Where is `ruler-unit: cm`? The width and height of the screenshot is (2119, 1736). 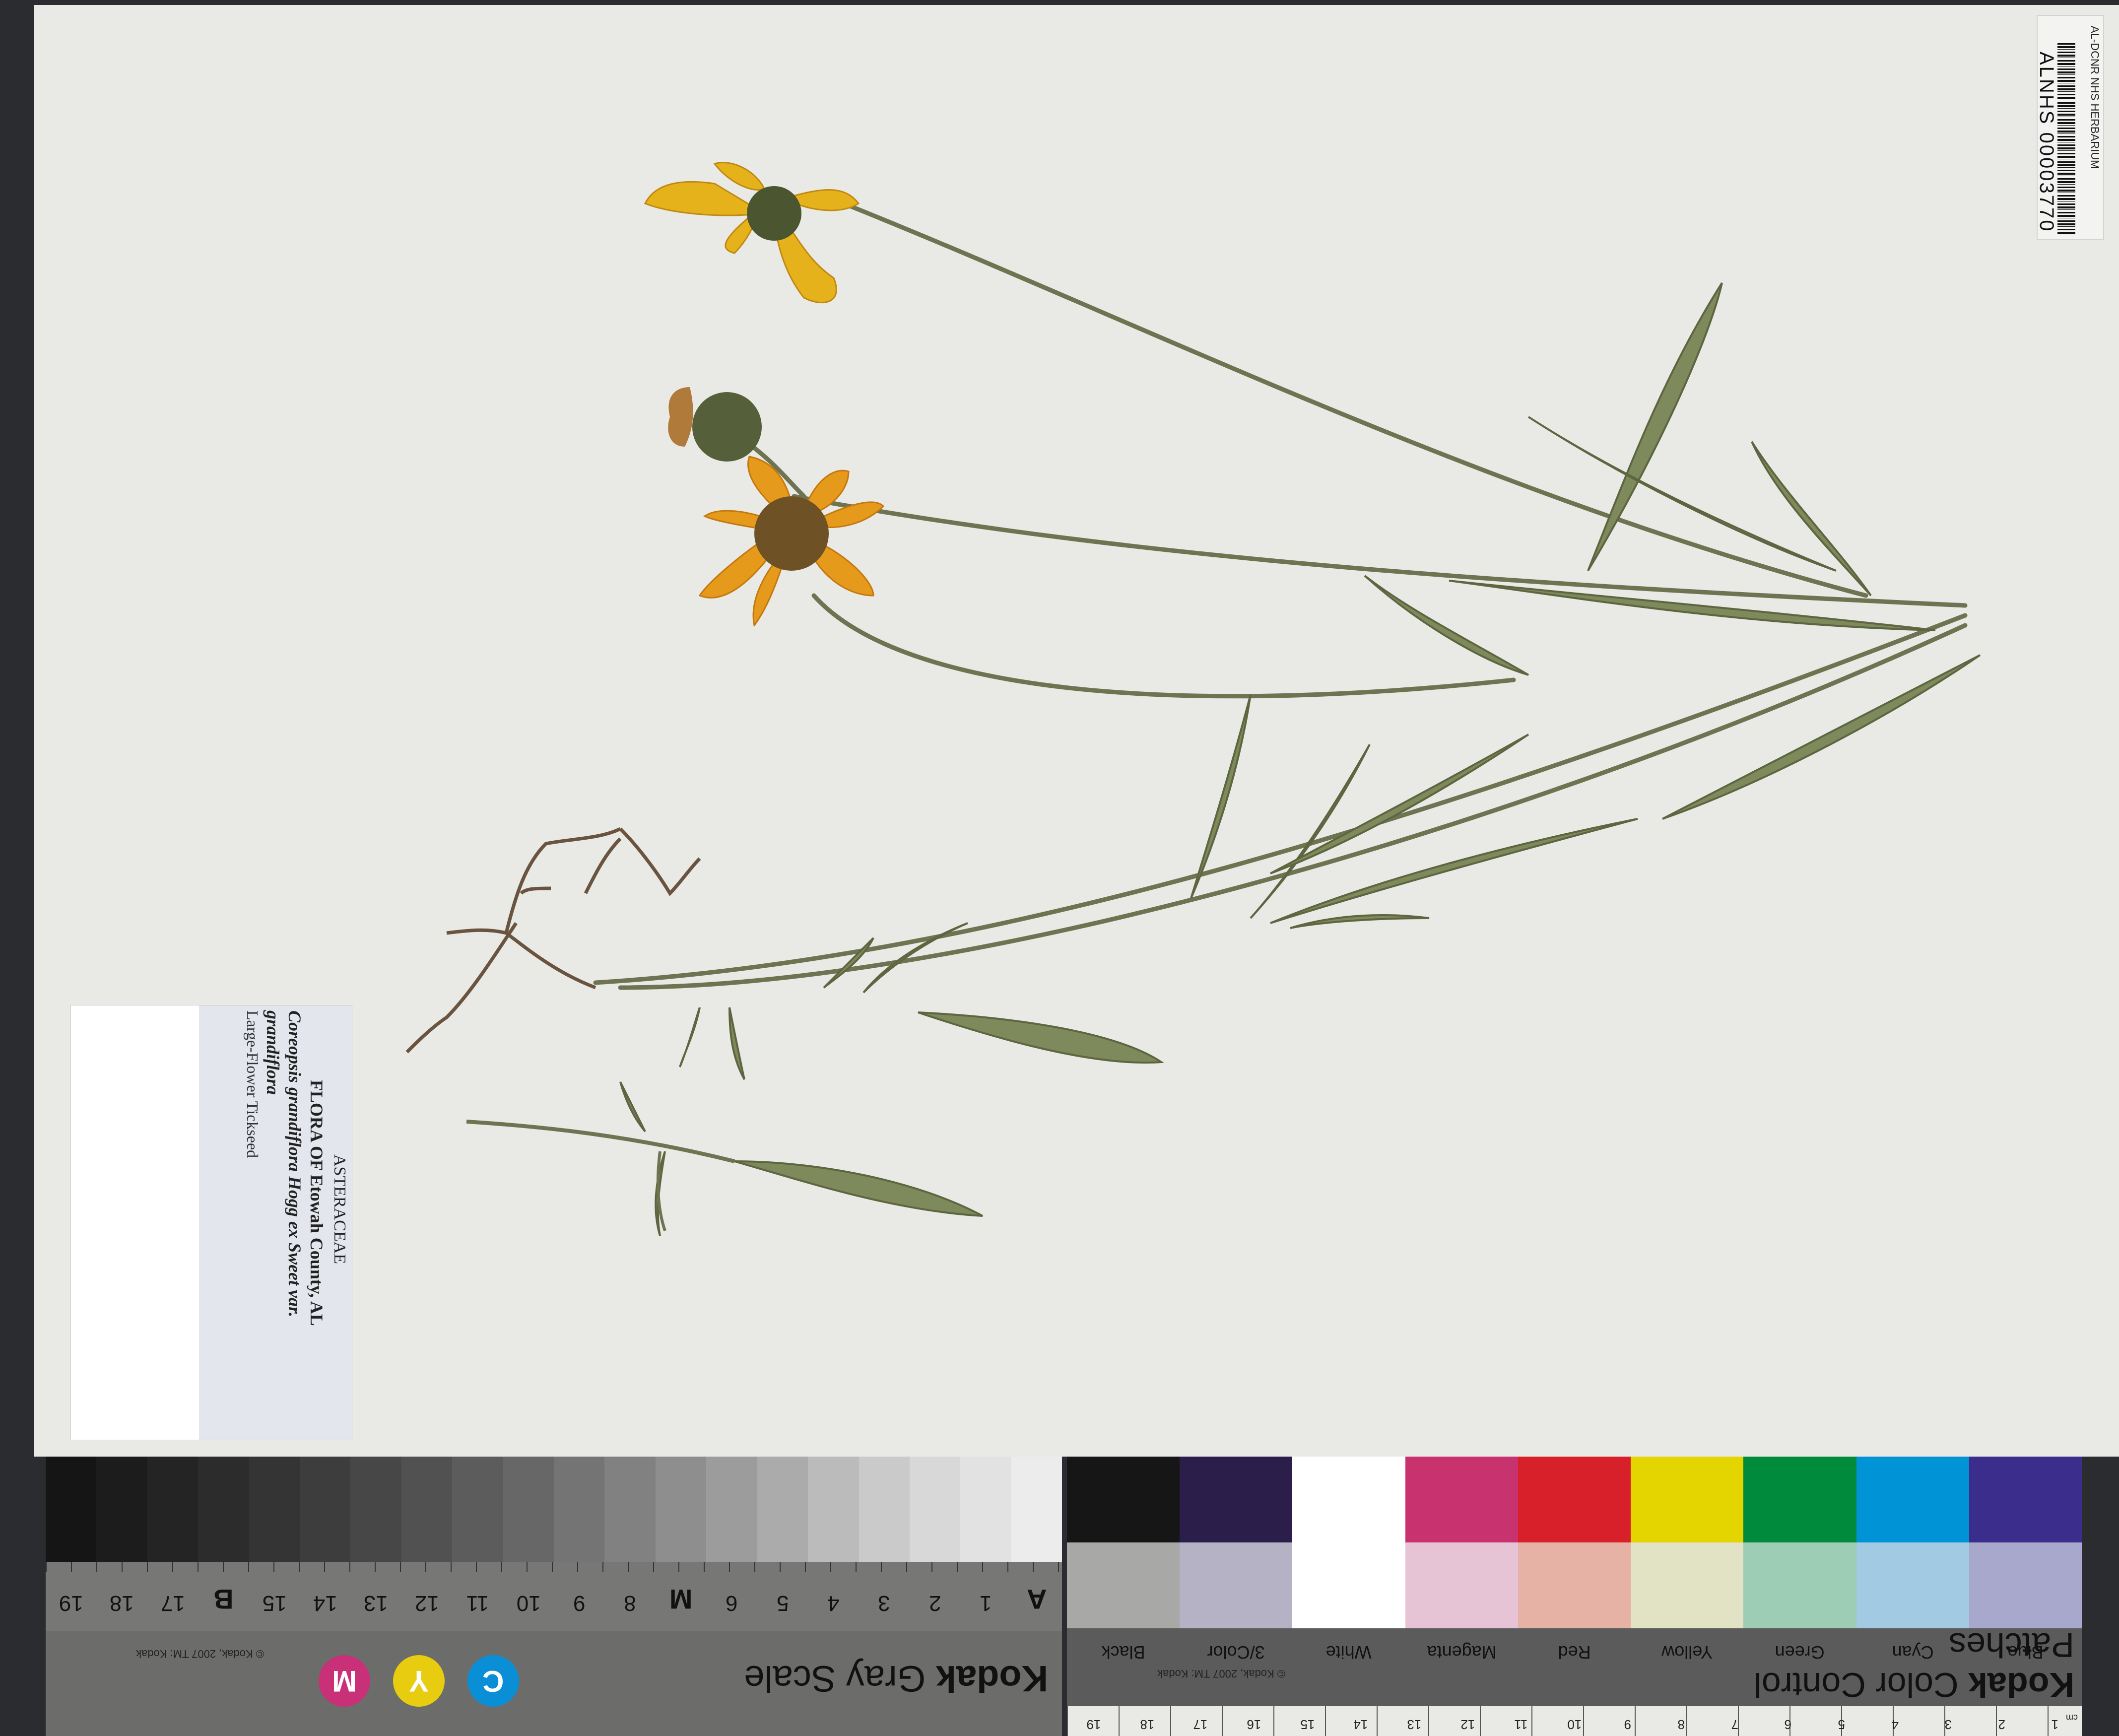 ruler-unit: cm is located at coordinates (2072, 1718).